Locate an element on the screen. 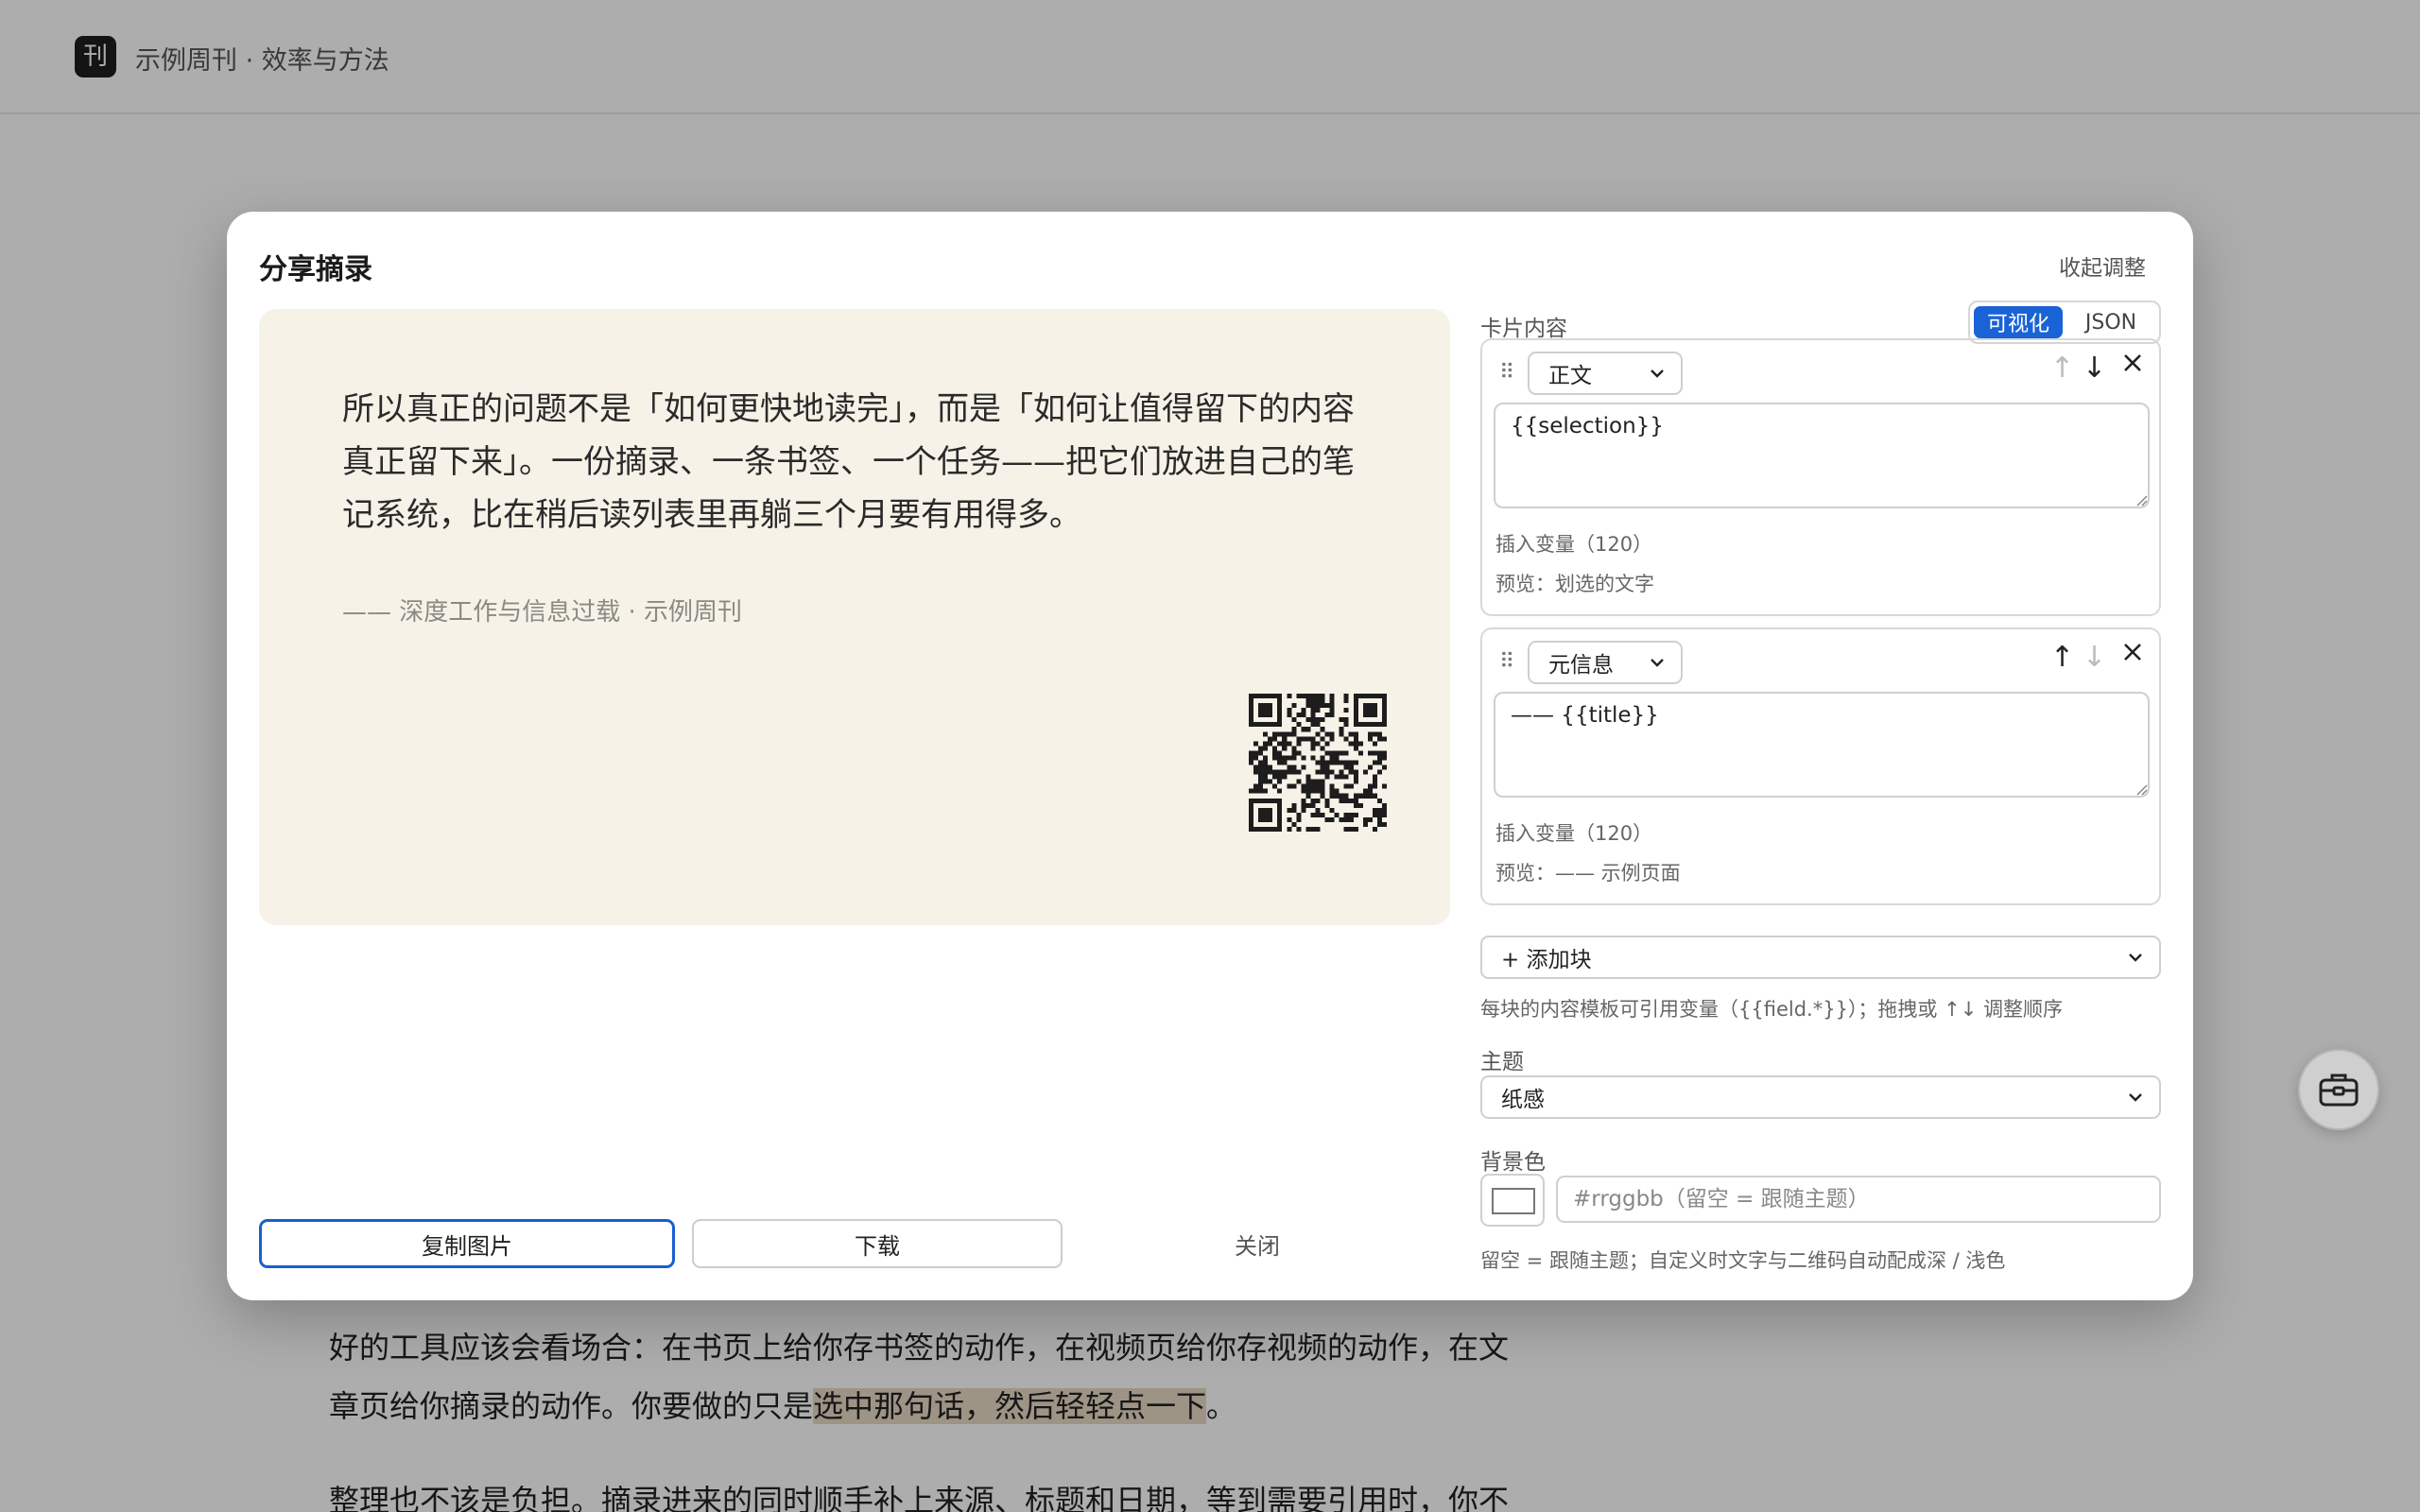  theme-label: 主题 is located at coordinates (1502, 1062).